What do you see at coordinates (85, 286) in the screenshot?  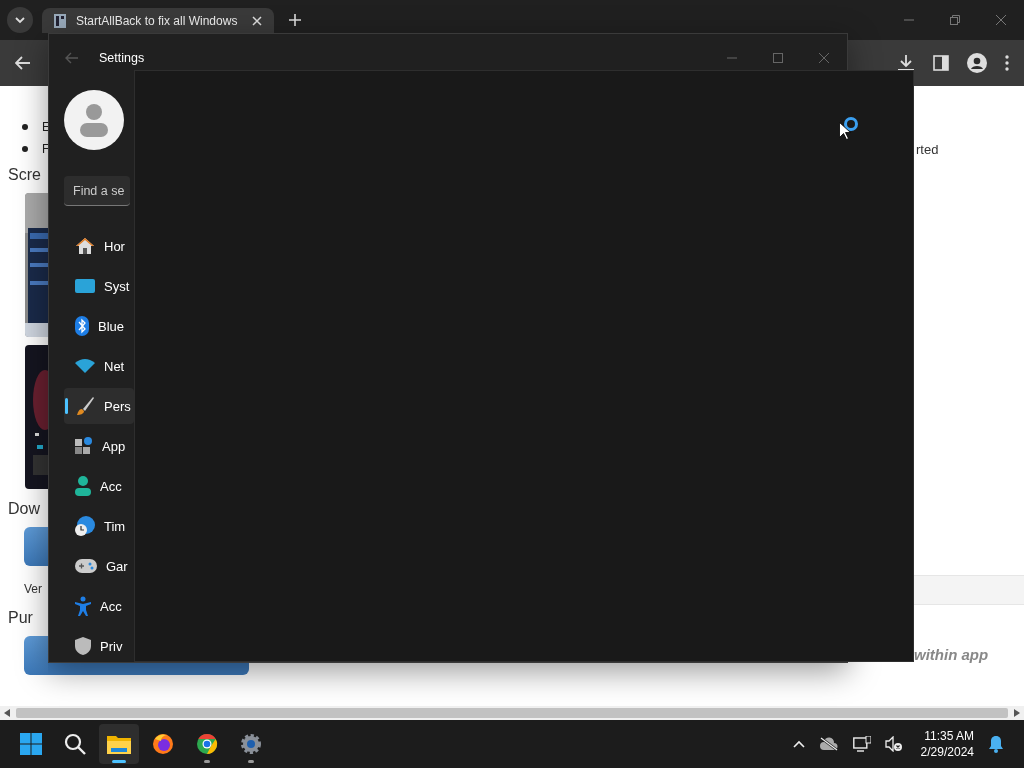 I see `monitor-icon` at bounding box center [85, 286].